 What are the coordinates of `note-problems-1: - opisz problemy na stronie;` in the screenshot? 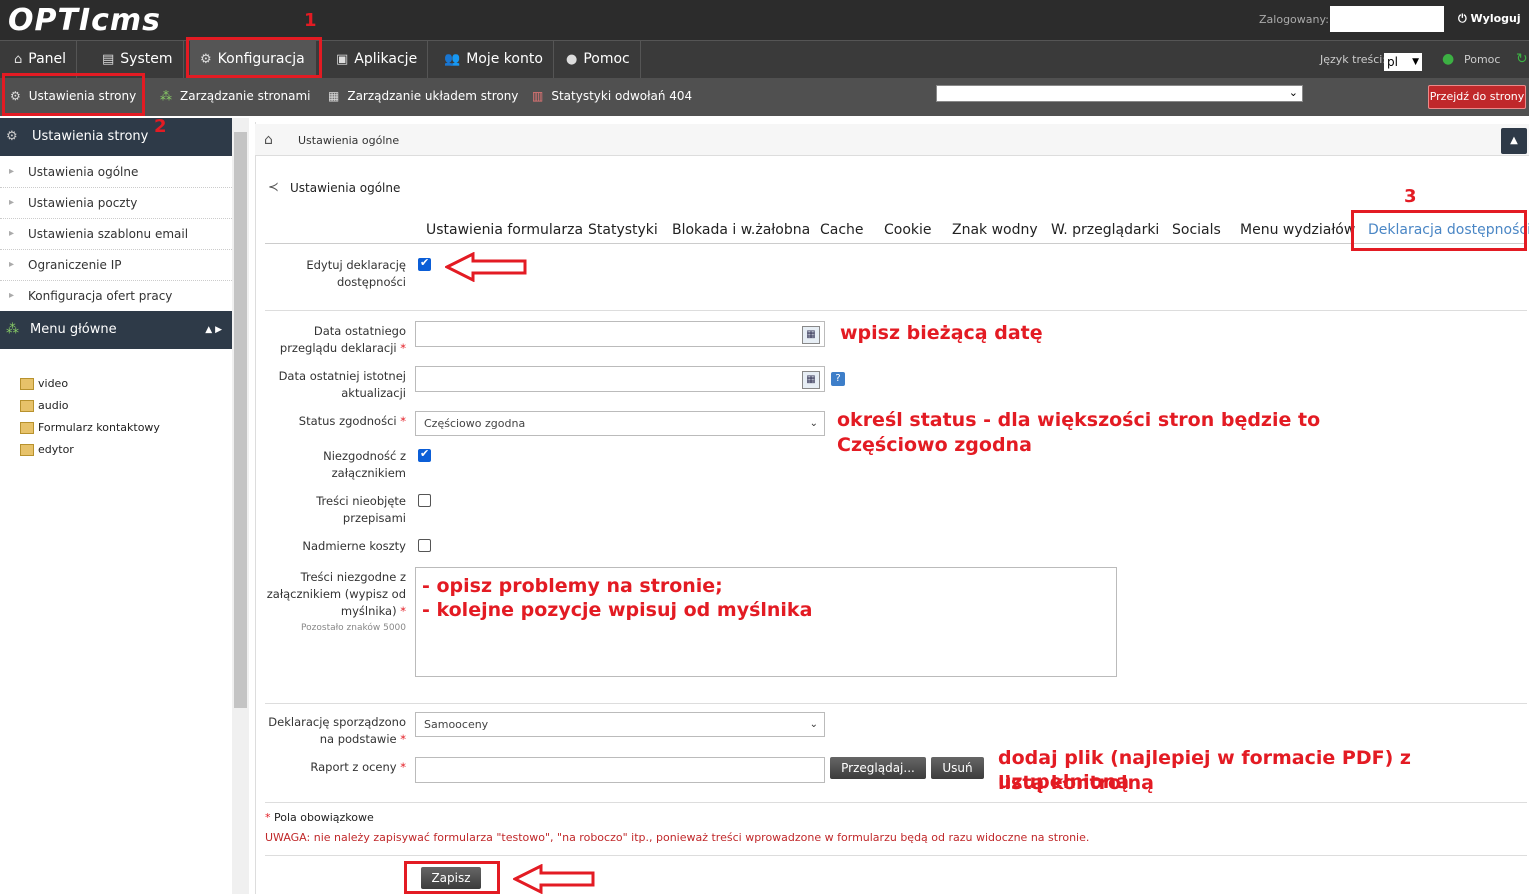 It's located at (572, 586).